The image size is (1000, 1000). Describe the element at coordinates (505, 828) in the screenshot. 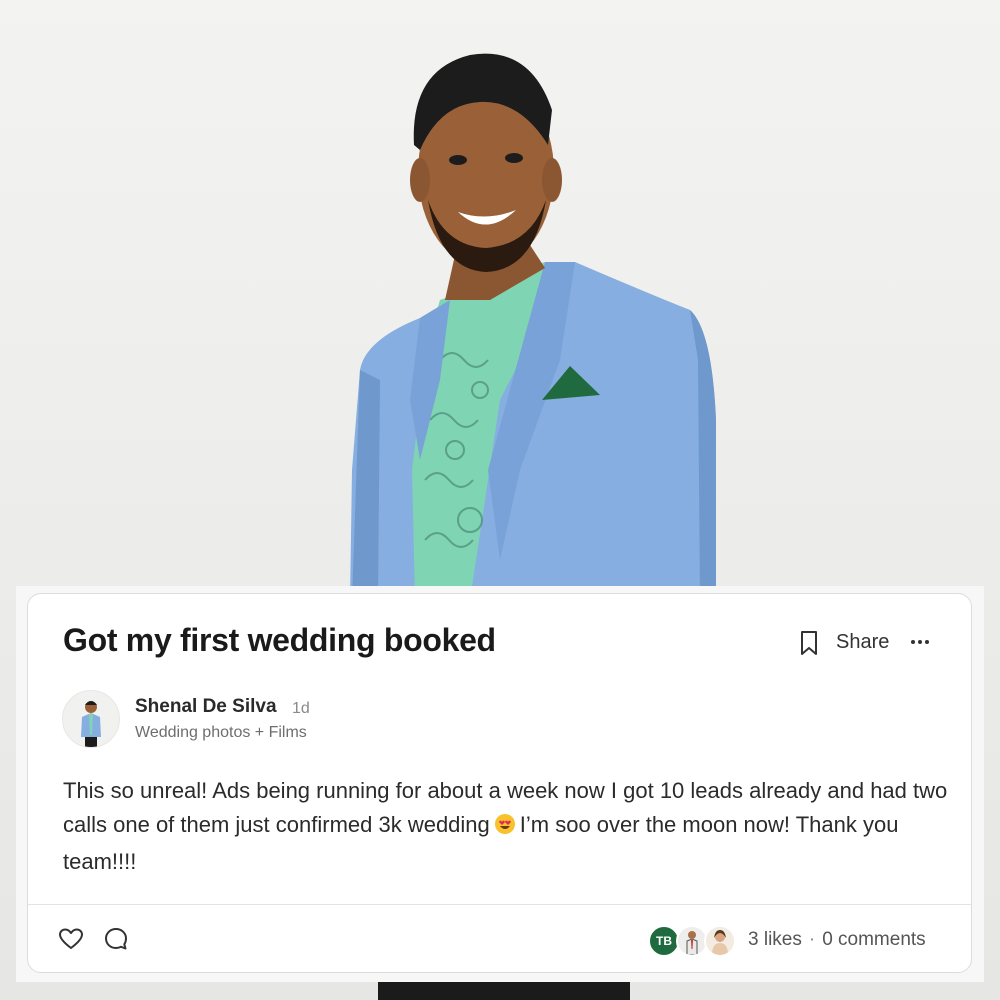

I see `heart-eyes-emoji` at that location.